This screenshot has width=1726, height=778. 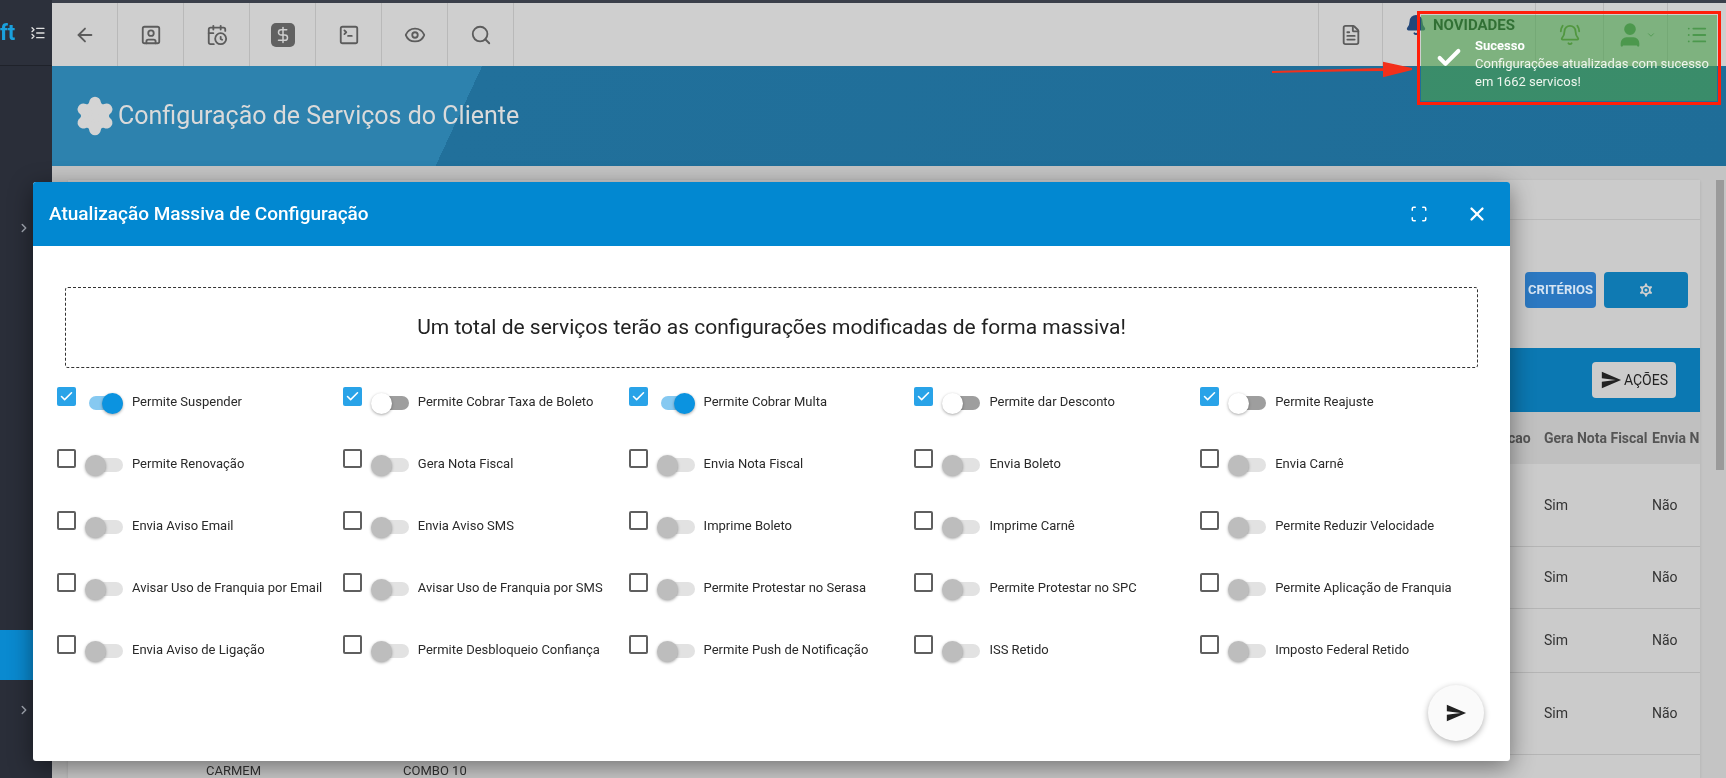 What do you see at coordinates (38, 32) in the screenshot?
I see `collapse-menu-icon` at bounding box center [38, 32].